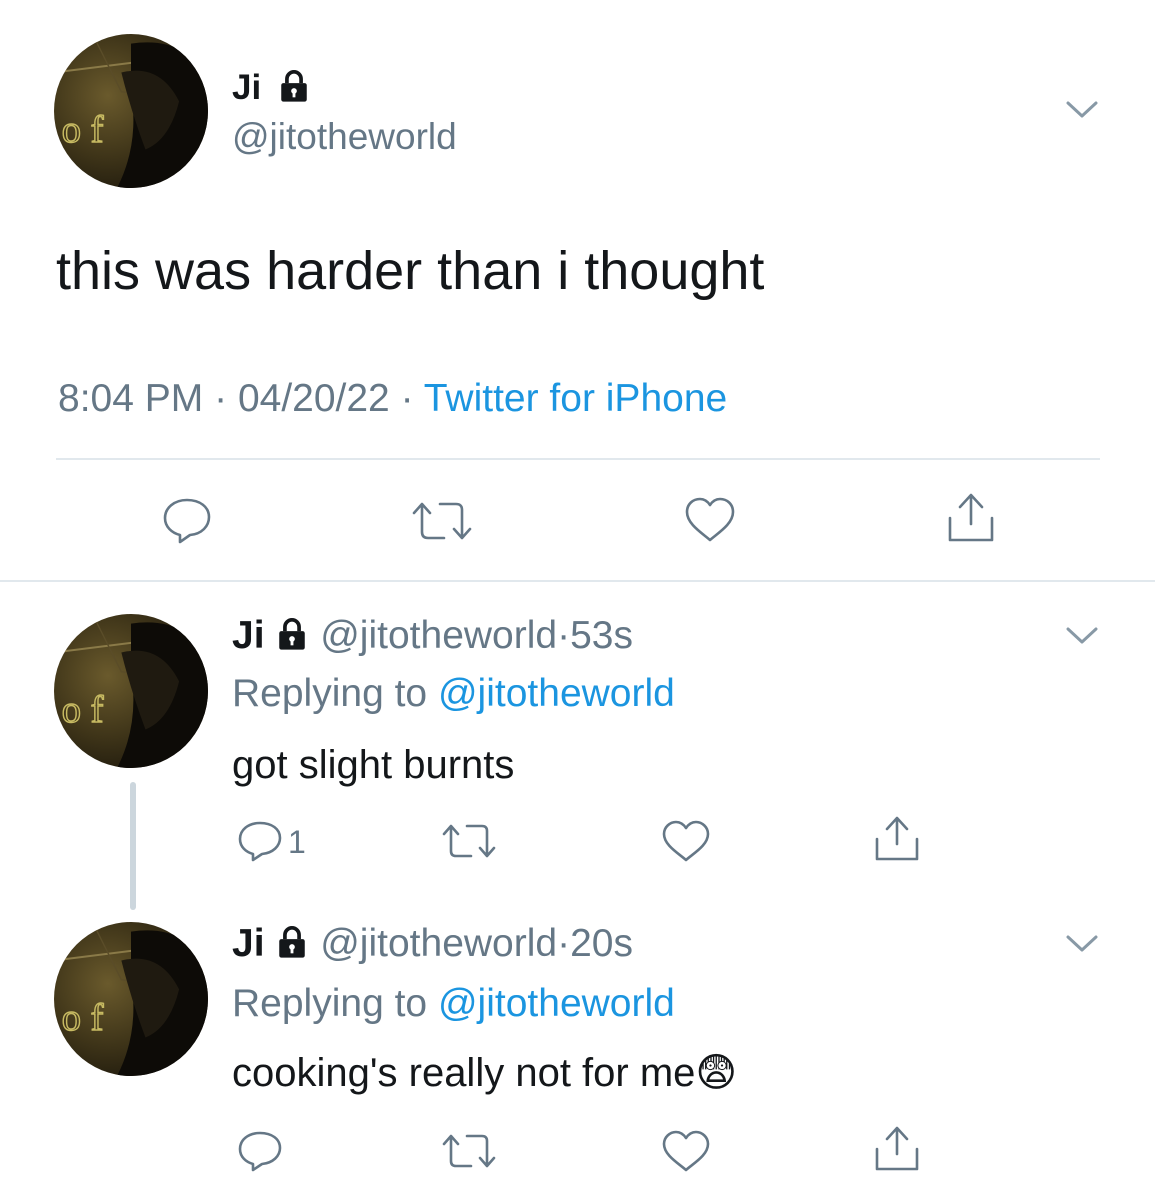  I want to click on tweet-age: 53s, so click(601, 635).